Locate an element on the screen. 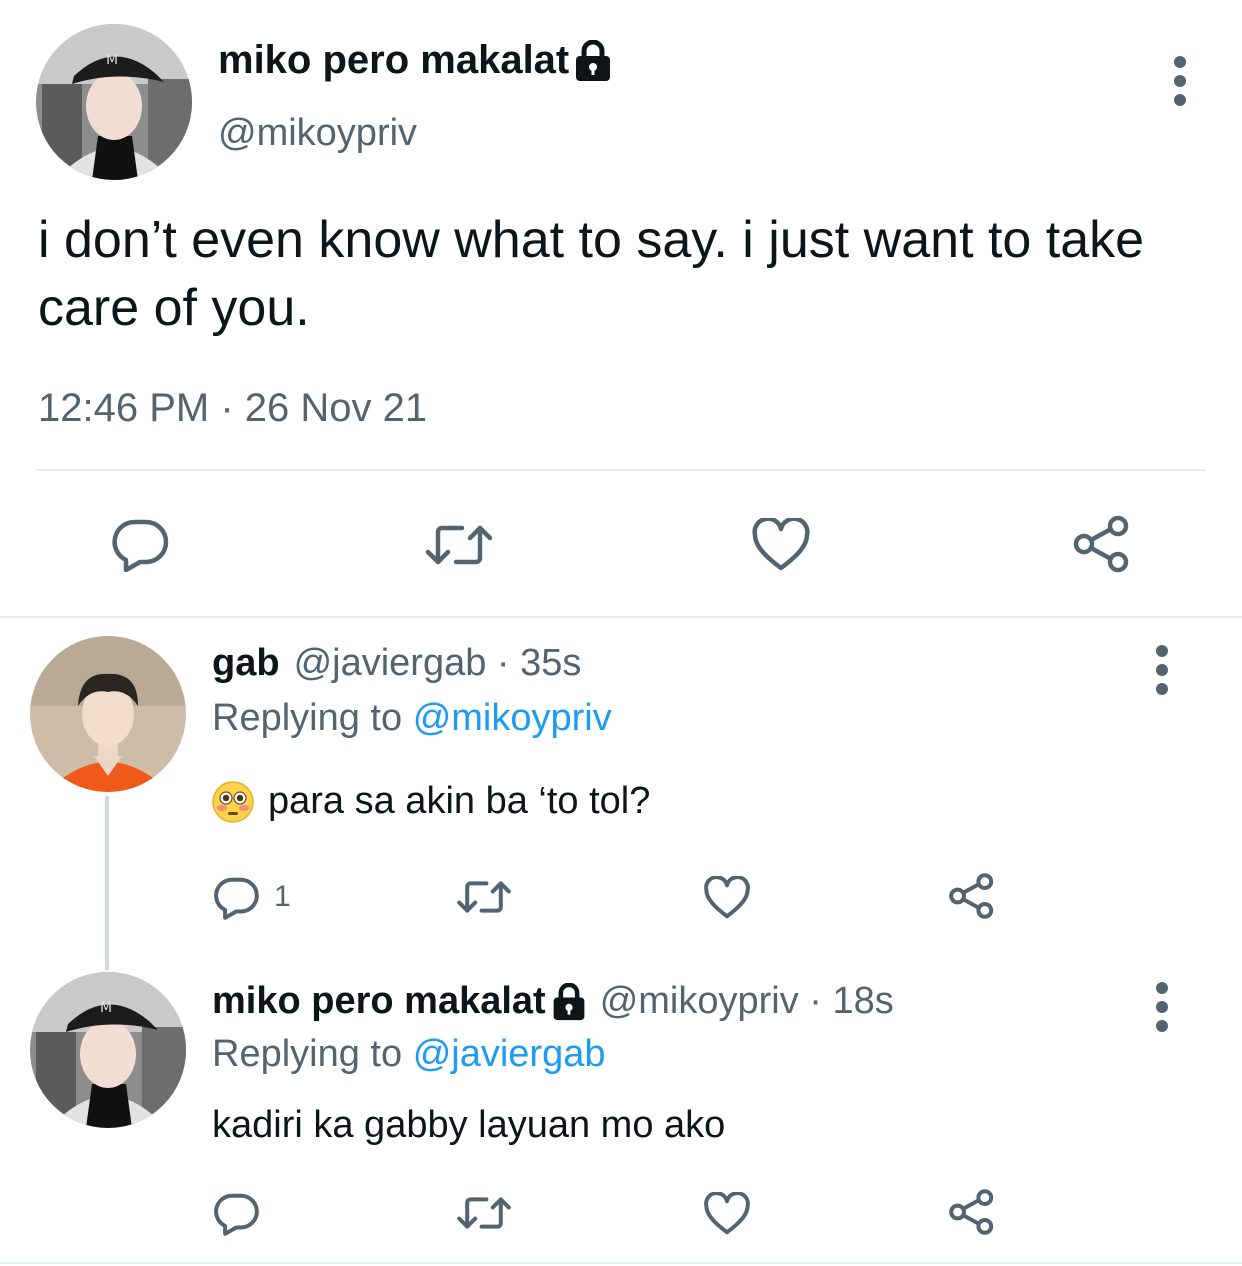 This screenshot has width=1242, height=1266. flushed-face-icon is located at coordinates (233, 801).